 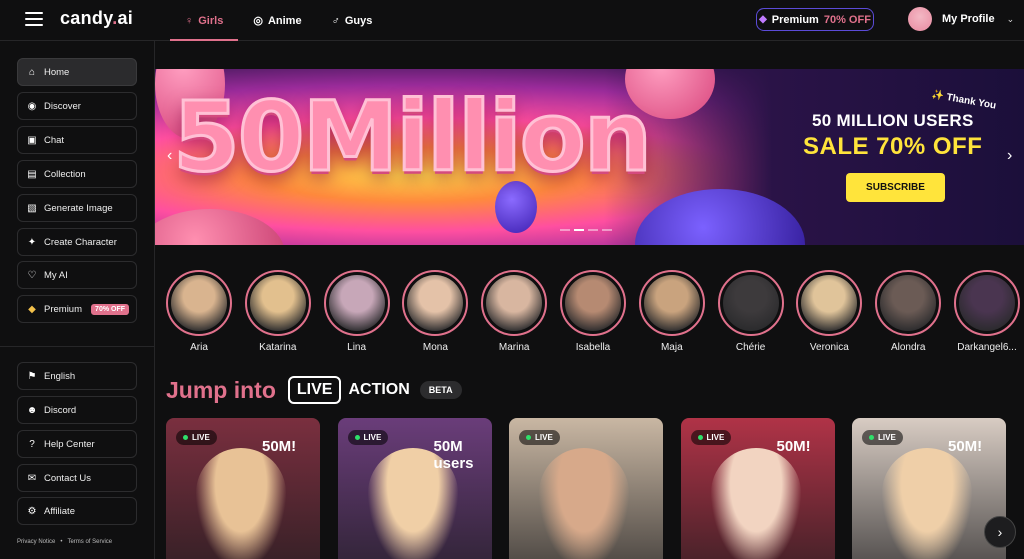 What do you see at coordinates (77, 309) in the screenshot?
I see `sidebar-item-premium: ◆ Premium 70% OFF` at bounding box center [77, 309].